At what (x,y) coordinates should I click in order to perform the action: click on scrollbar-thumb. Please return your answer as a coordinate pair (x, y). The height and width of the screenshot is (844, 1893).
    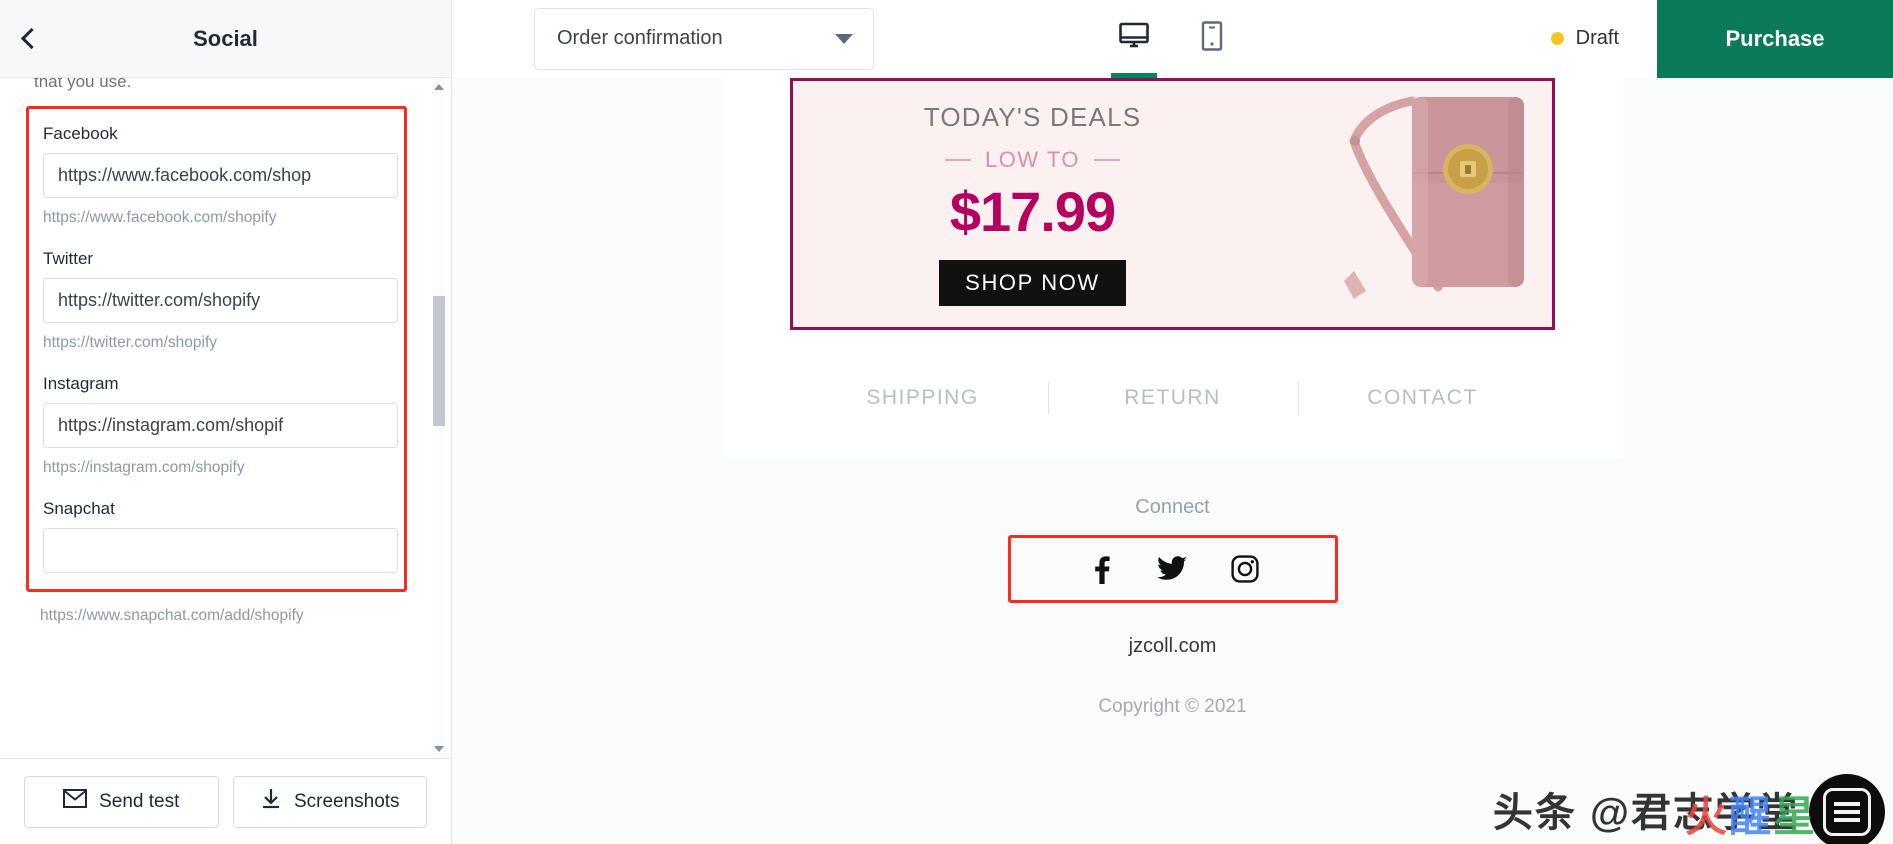
    Looking at the image, I should click on (439, 361).